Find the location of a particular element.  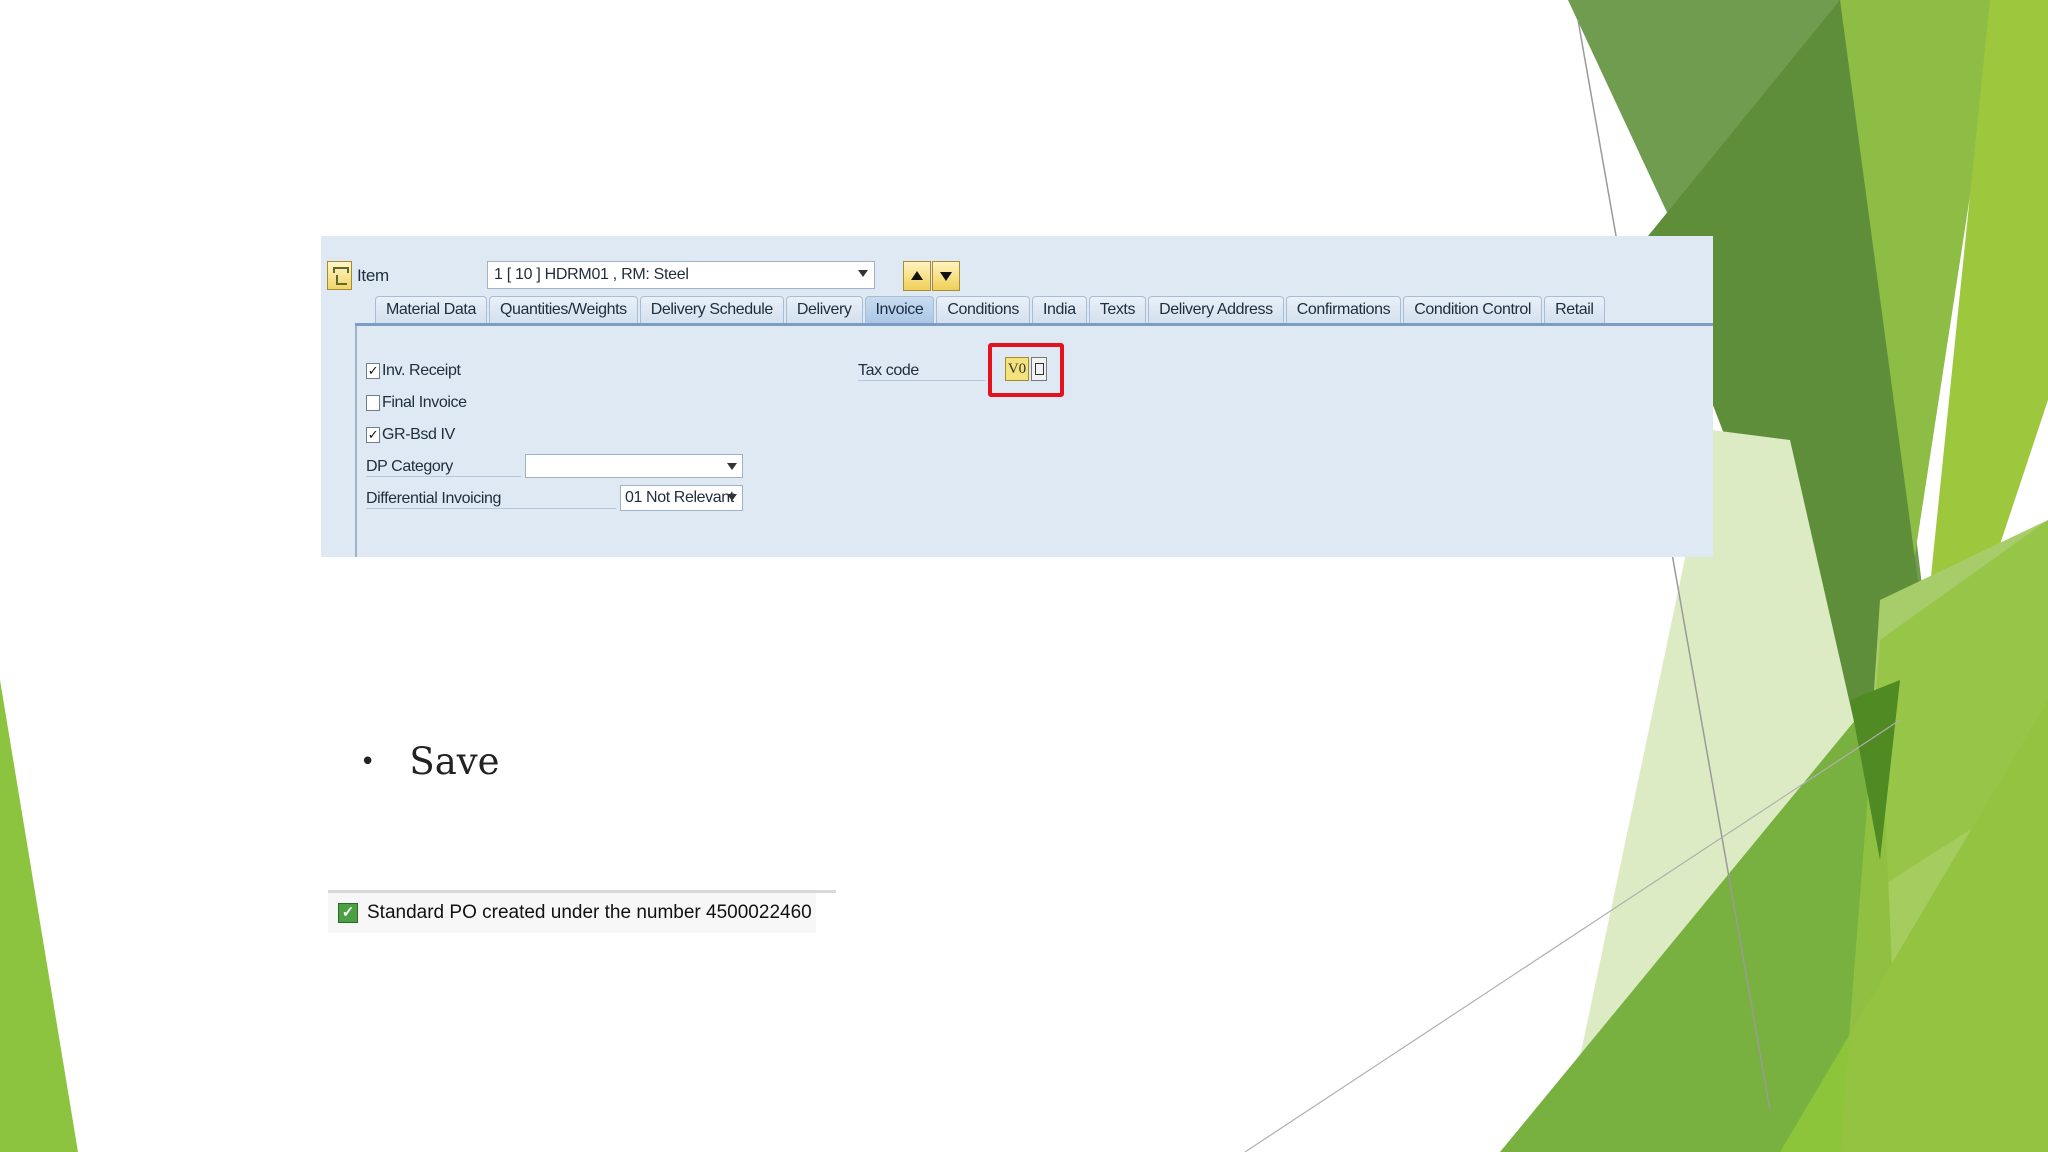

final-invoice-row: Final Invoice is located at coordinates (416, 403).